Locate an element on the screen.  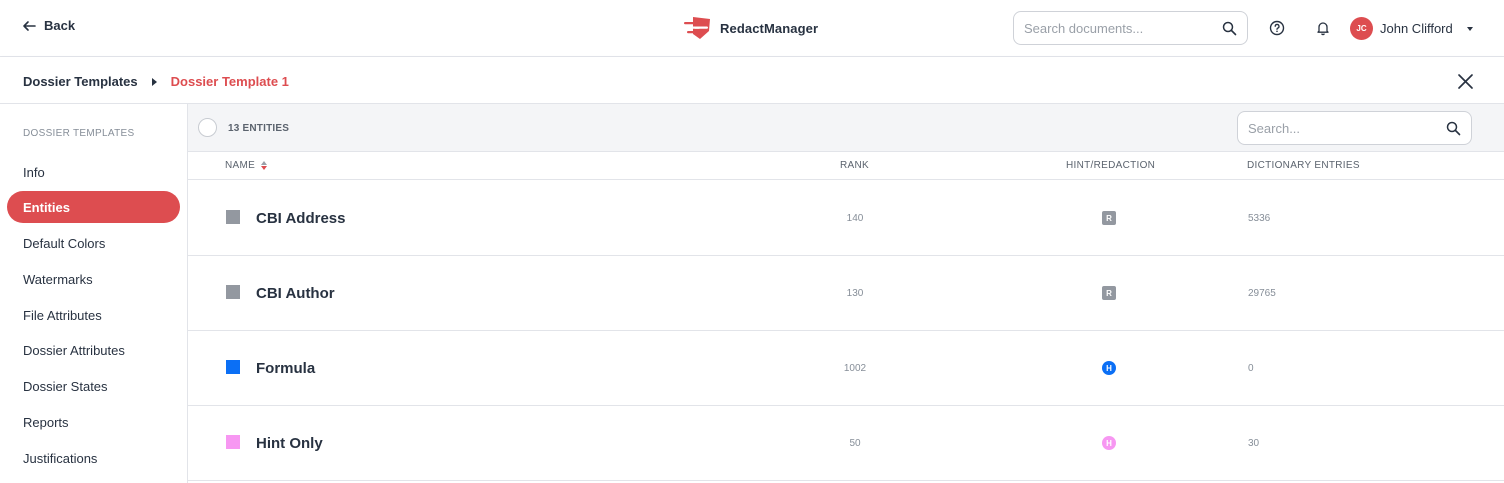
column-hint-redaction: HINT/REDACTION is located at coordinates (1110, 165).